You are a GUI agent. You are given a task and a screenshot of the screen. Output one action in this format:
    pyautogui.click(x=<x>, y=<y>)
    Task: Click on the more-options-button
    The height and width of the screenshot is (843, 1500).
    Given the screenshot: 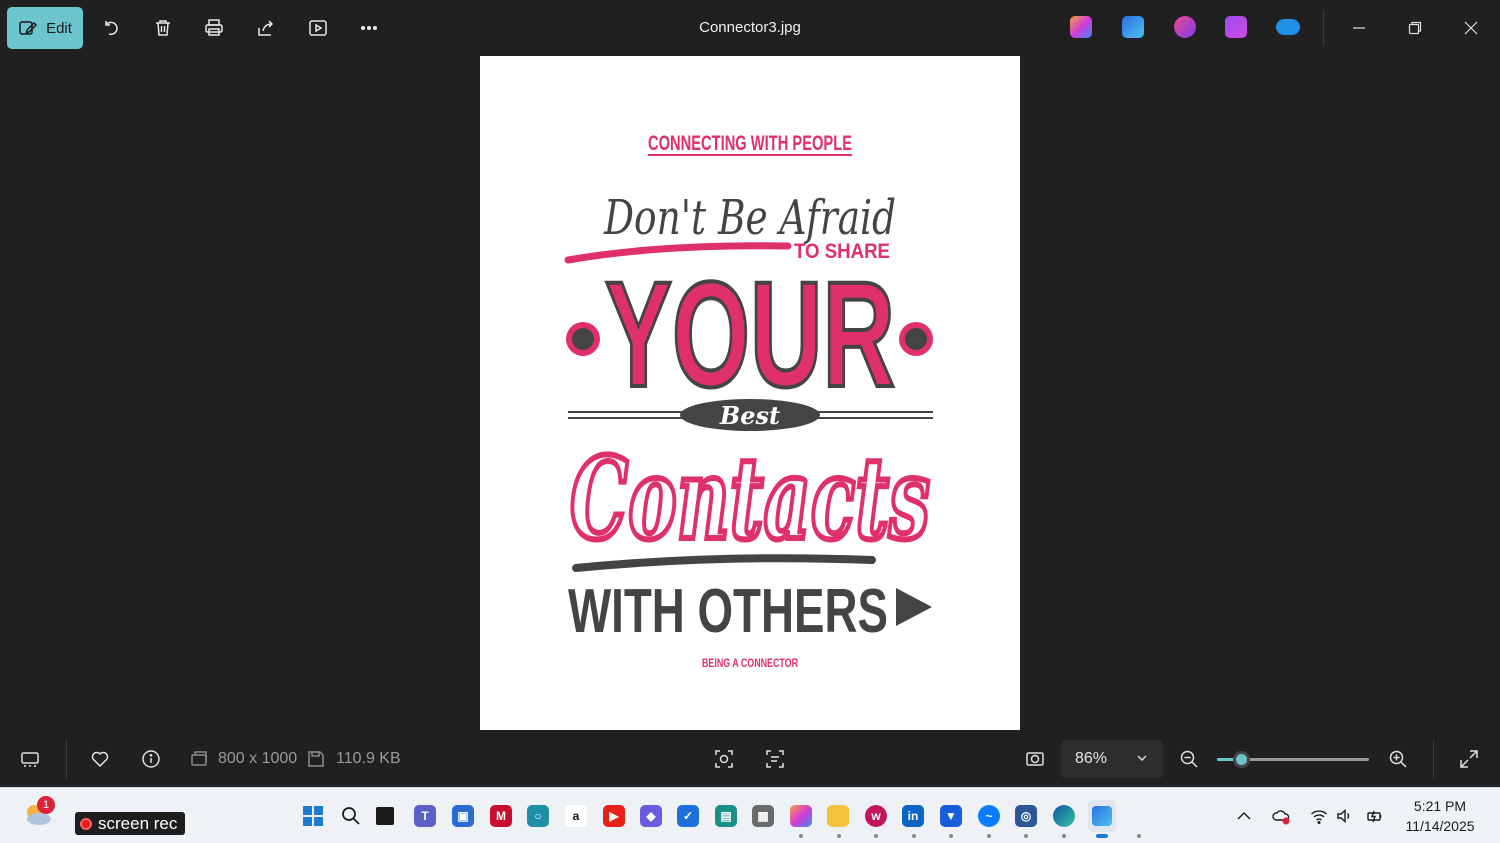 What is the action you would take?
    pyautogui.click(x=369, y=28)
    